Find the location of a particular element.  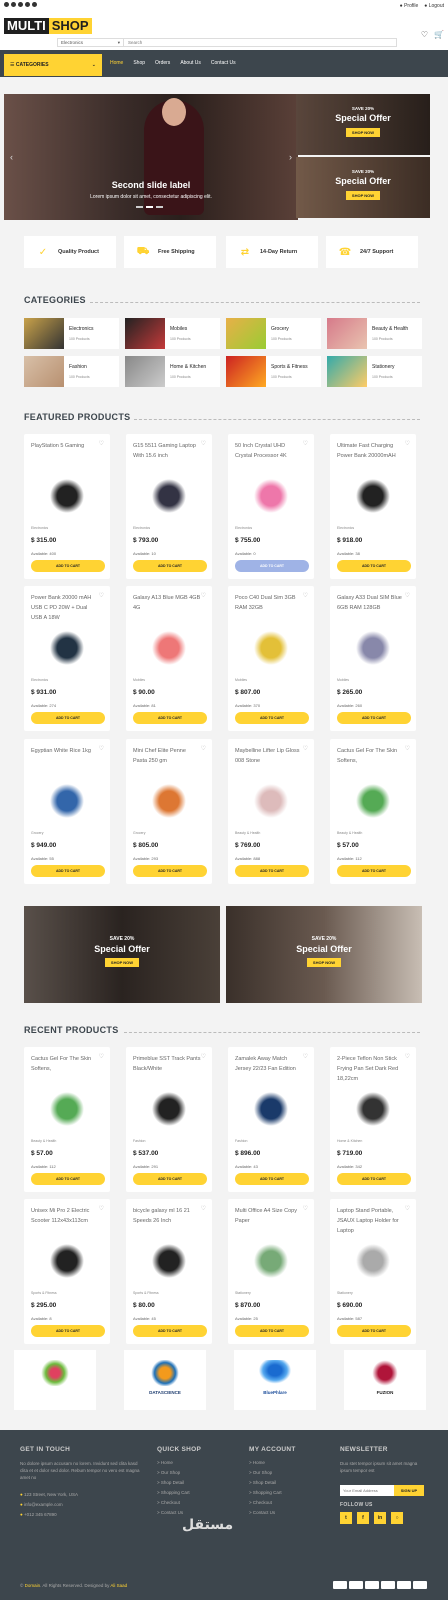

vendor-logo-2: DATASCIENCE is located at coordinates (165, 1380).